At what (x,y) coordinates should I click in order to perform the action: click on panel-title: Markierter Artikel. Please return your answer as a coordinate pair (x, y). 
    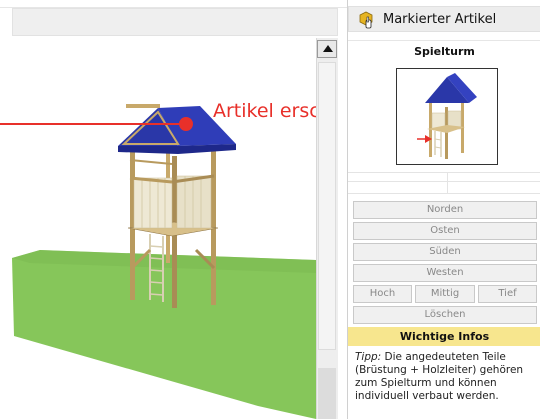
    Looking at the image, I should click on (440, 19).